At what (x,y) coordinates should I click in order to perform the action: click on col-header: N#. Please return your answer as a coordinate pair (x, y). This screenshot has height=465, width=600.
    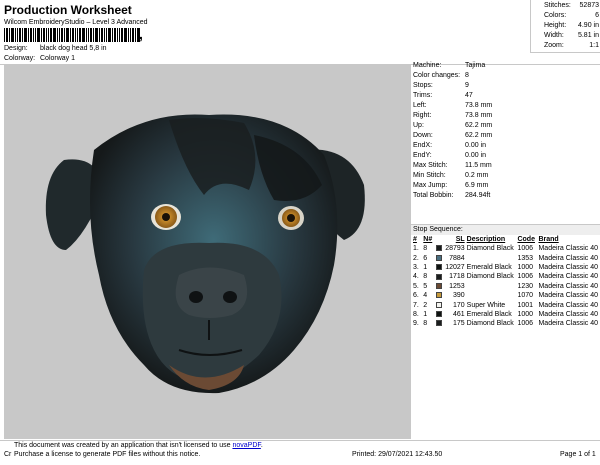
    Looking at the image, I should click on (428, 239).